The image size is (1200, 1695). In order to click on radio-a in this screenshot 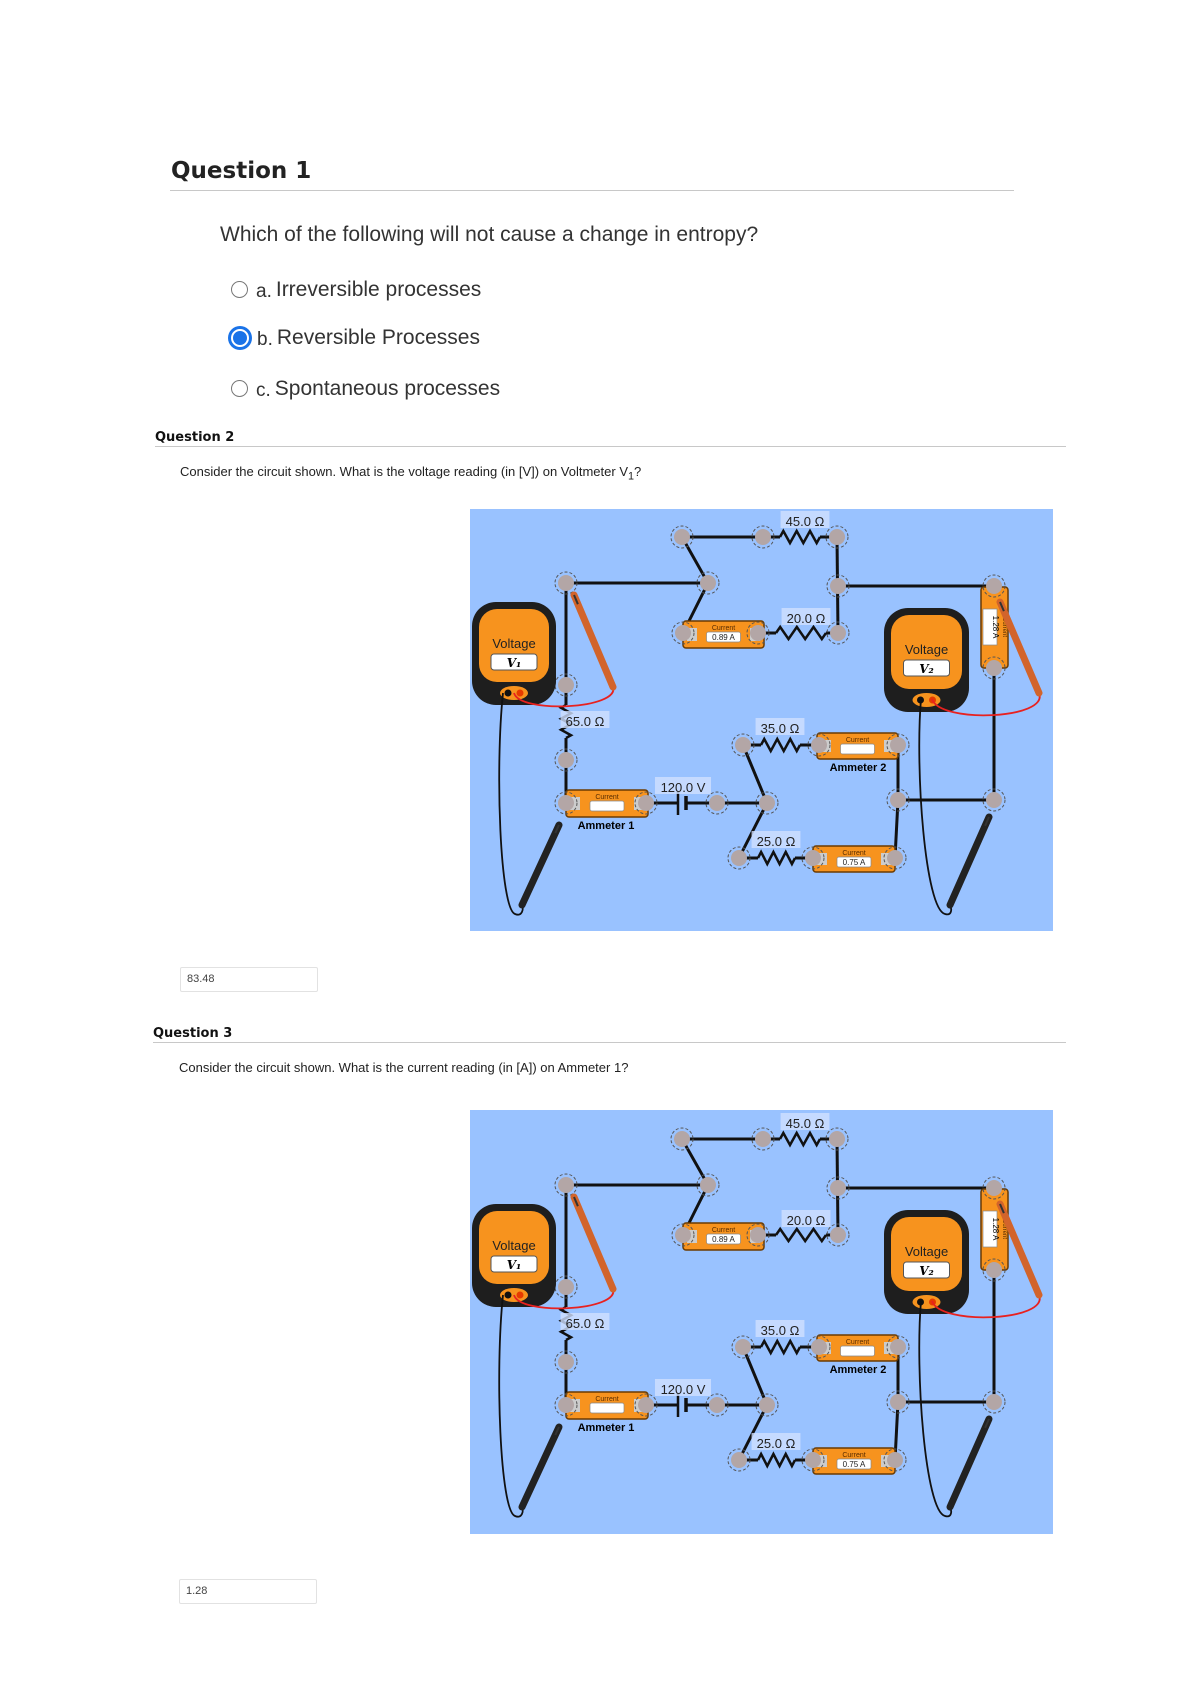, I will do `click(239, 289)`.